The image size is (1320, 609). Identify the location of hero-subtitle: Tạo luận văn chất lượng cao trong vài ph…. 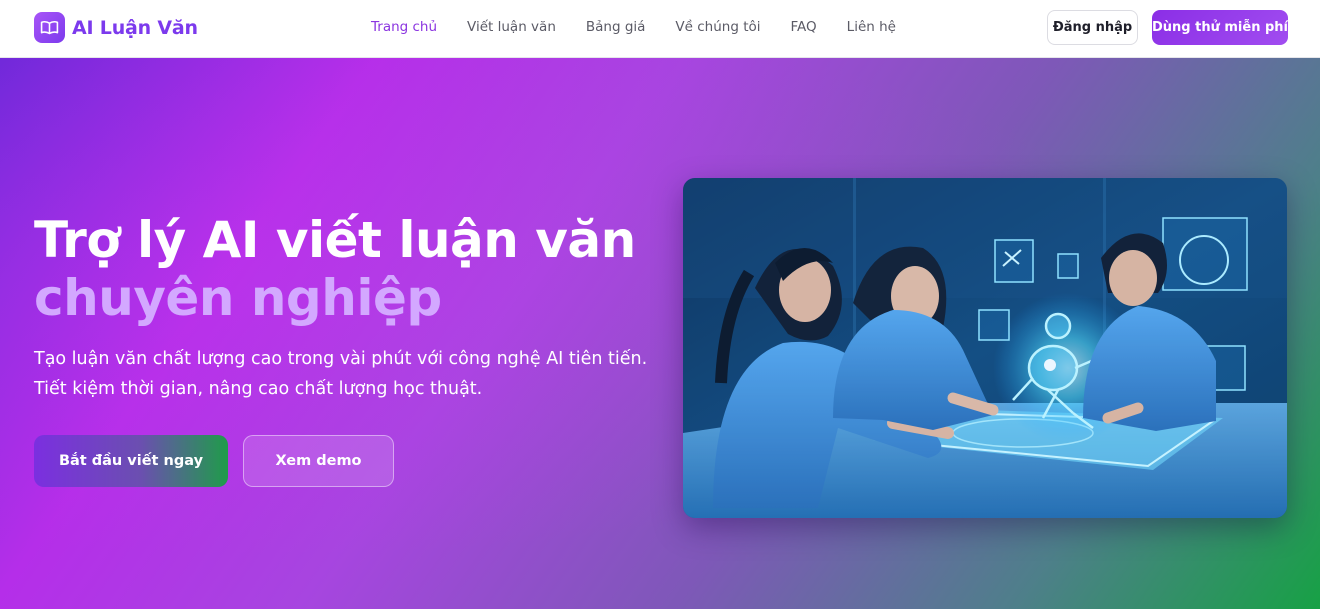
(344, 374).